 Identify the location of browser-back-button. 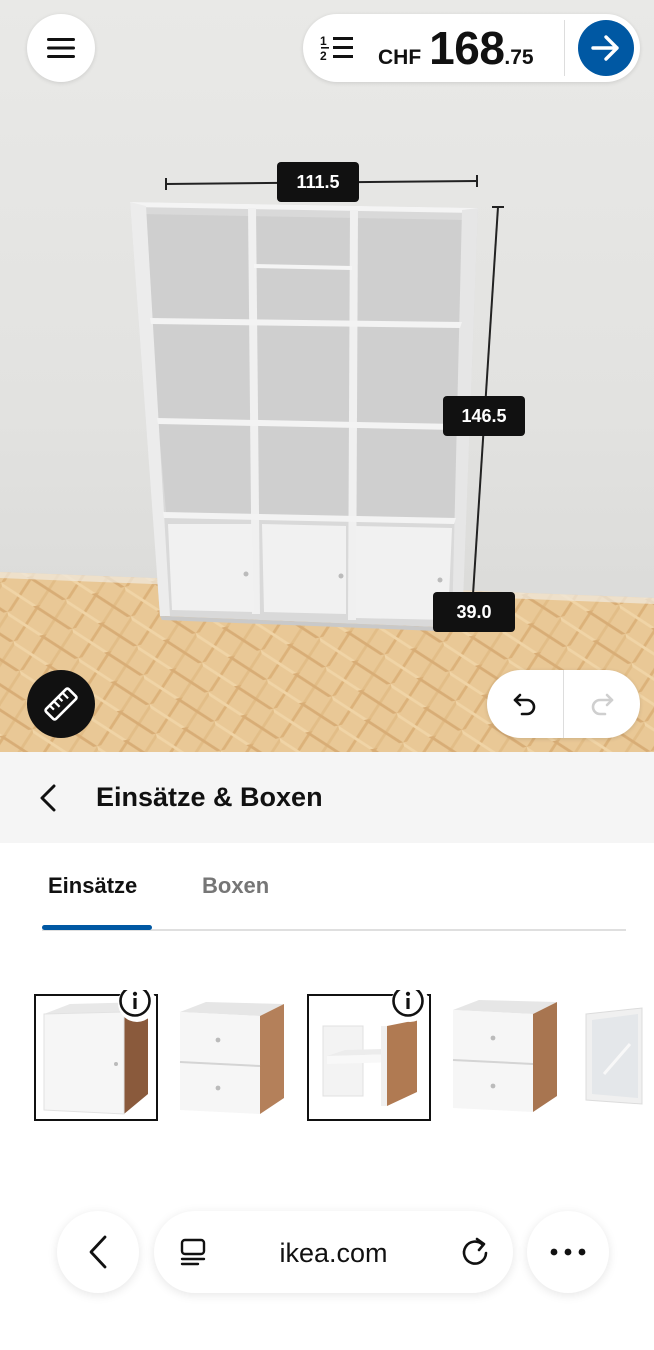
(98, 1252).